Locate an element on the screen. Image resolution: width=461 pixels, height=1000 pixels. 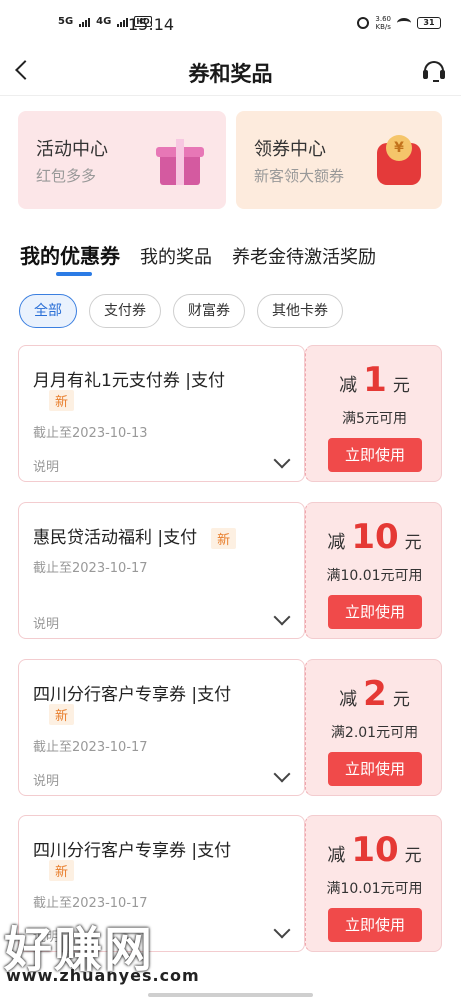
tab-bar: 我的优惠券 我的奖品 养老金待激活奖励 is located at coordinates (198, 254).